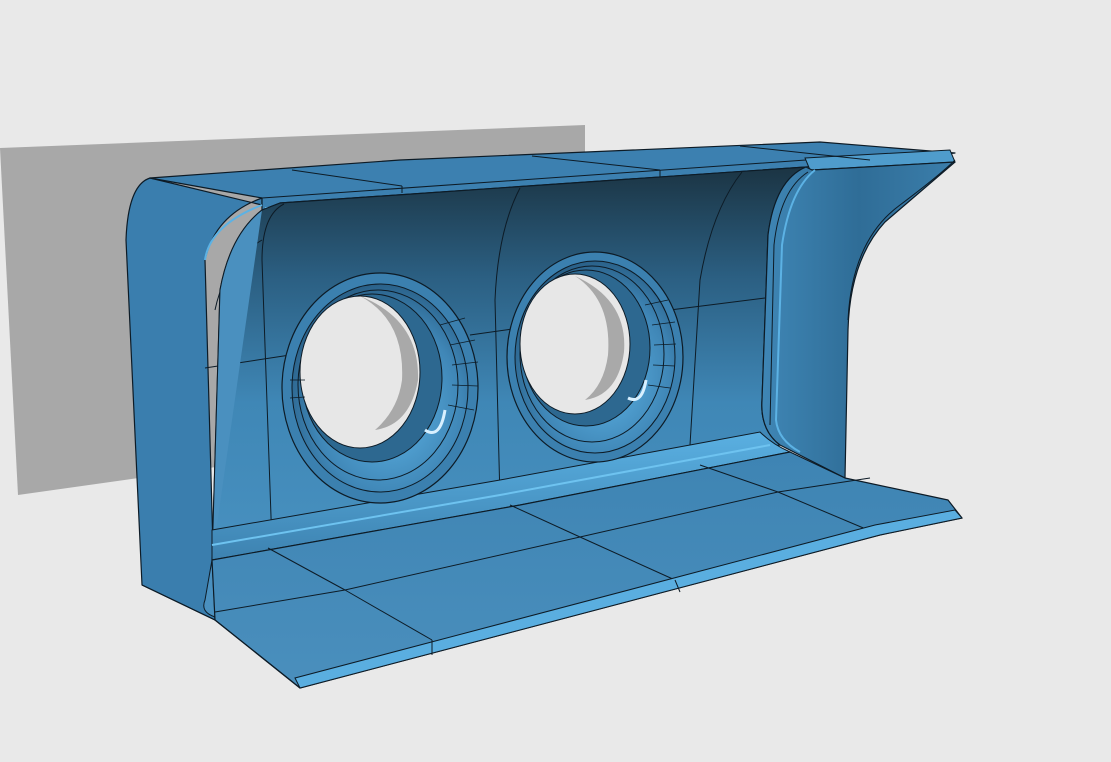 This screenshot has width=1111, height=762. I want to click on hole-left, so click(380, 388).